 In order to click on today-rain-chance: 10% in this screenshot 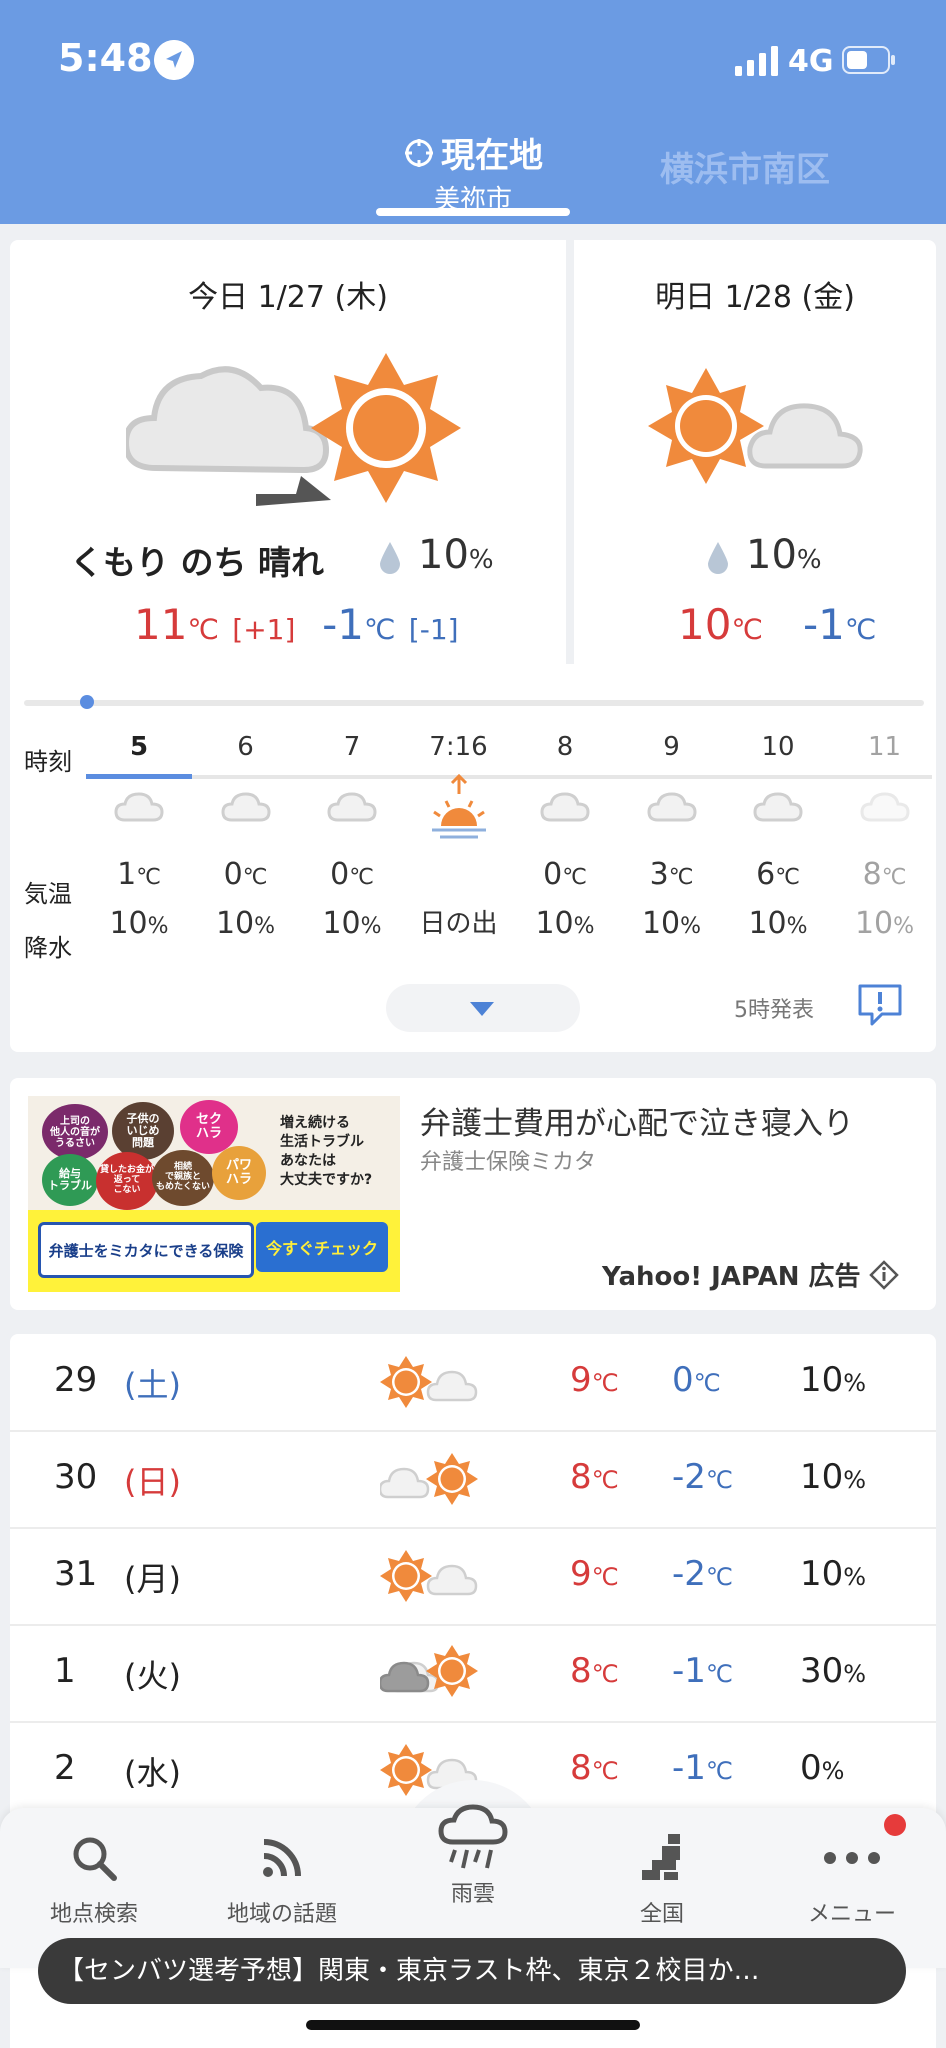, I will do `click(456, 555)`.